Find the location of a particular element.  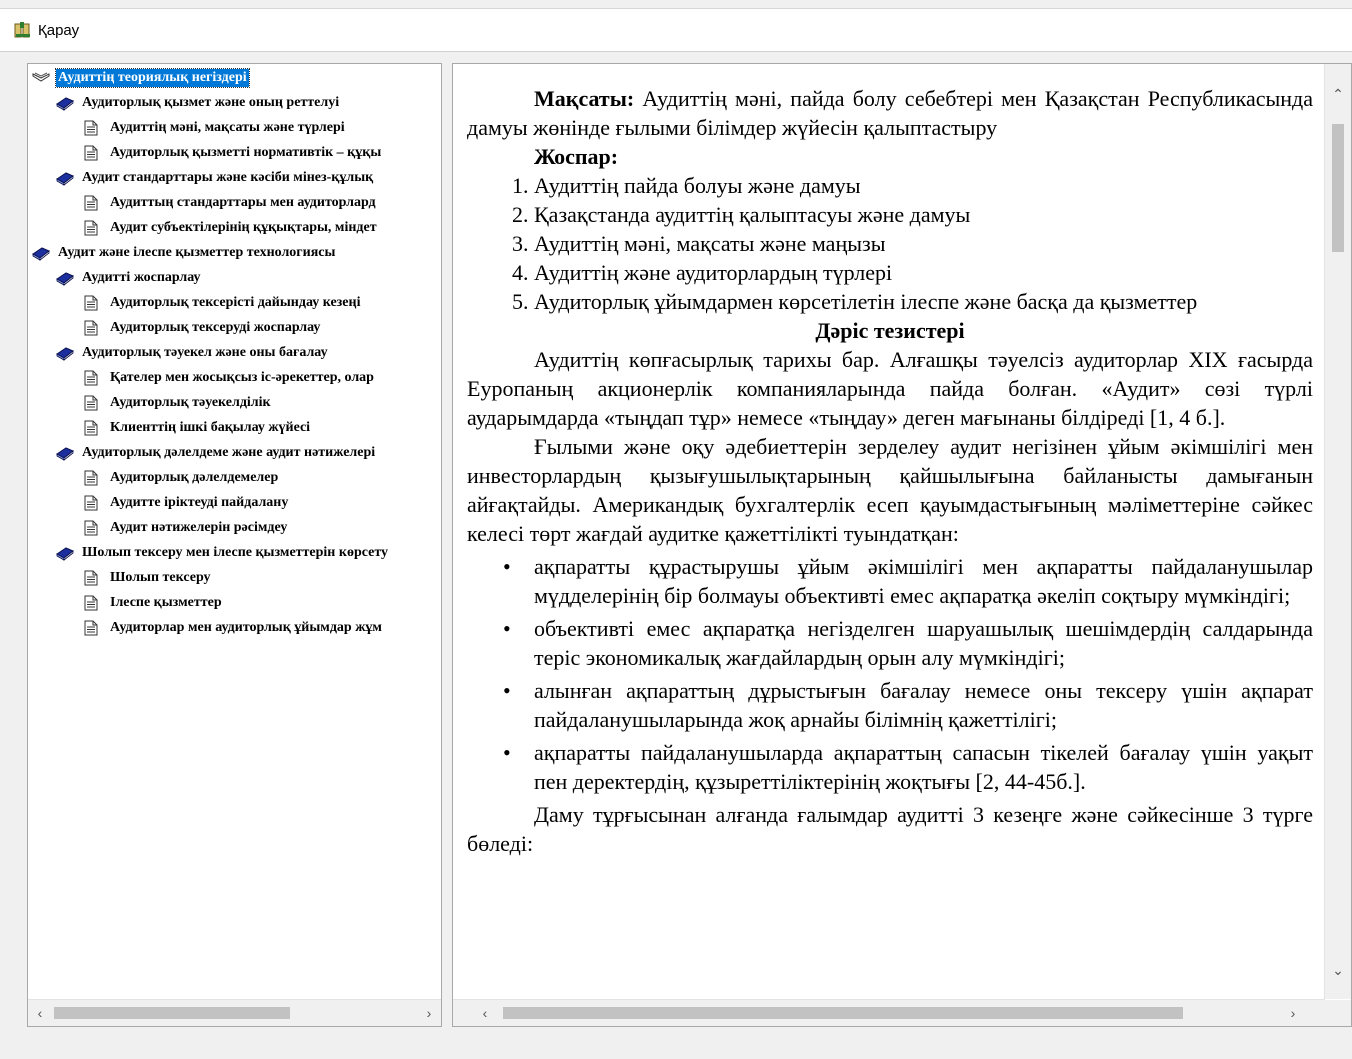

plan-item: Аудиттің және аудиторлардың түрлері is located at coordinates (923, 272).